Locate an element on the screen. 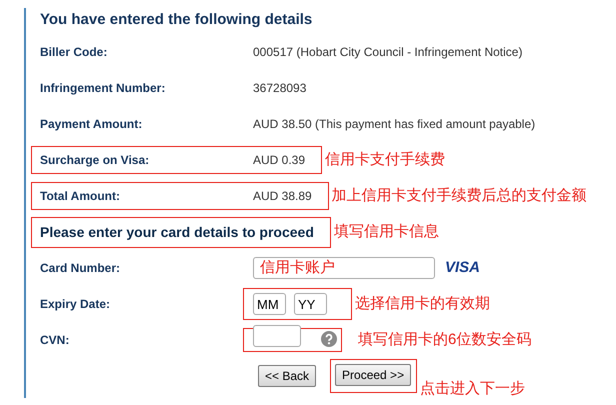 This screenshot has width=616, height=405. field-label: Surcharge on Visa: is located at coordinates (95, 160).